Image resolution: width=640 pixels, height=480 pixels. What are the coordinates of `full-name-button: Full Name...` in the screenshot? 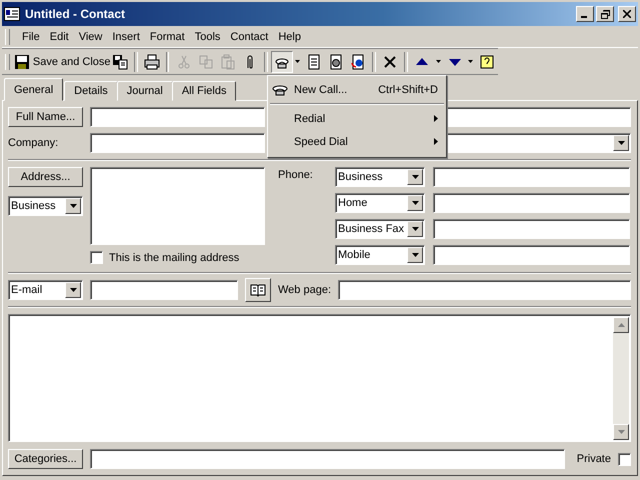 It's located at (45, 117).